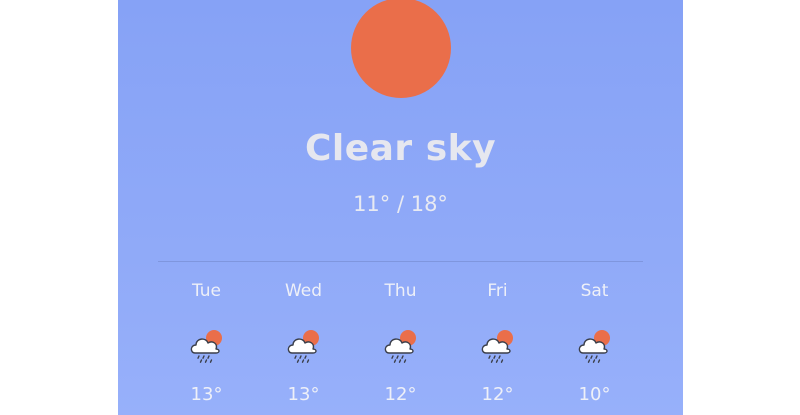 This screenshot has height=415, width=800. Describe the element at coordinates (400, 261) in the screenshot. I see `divider` at that location.